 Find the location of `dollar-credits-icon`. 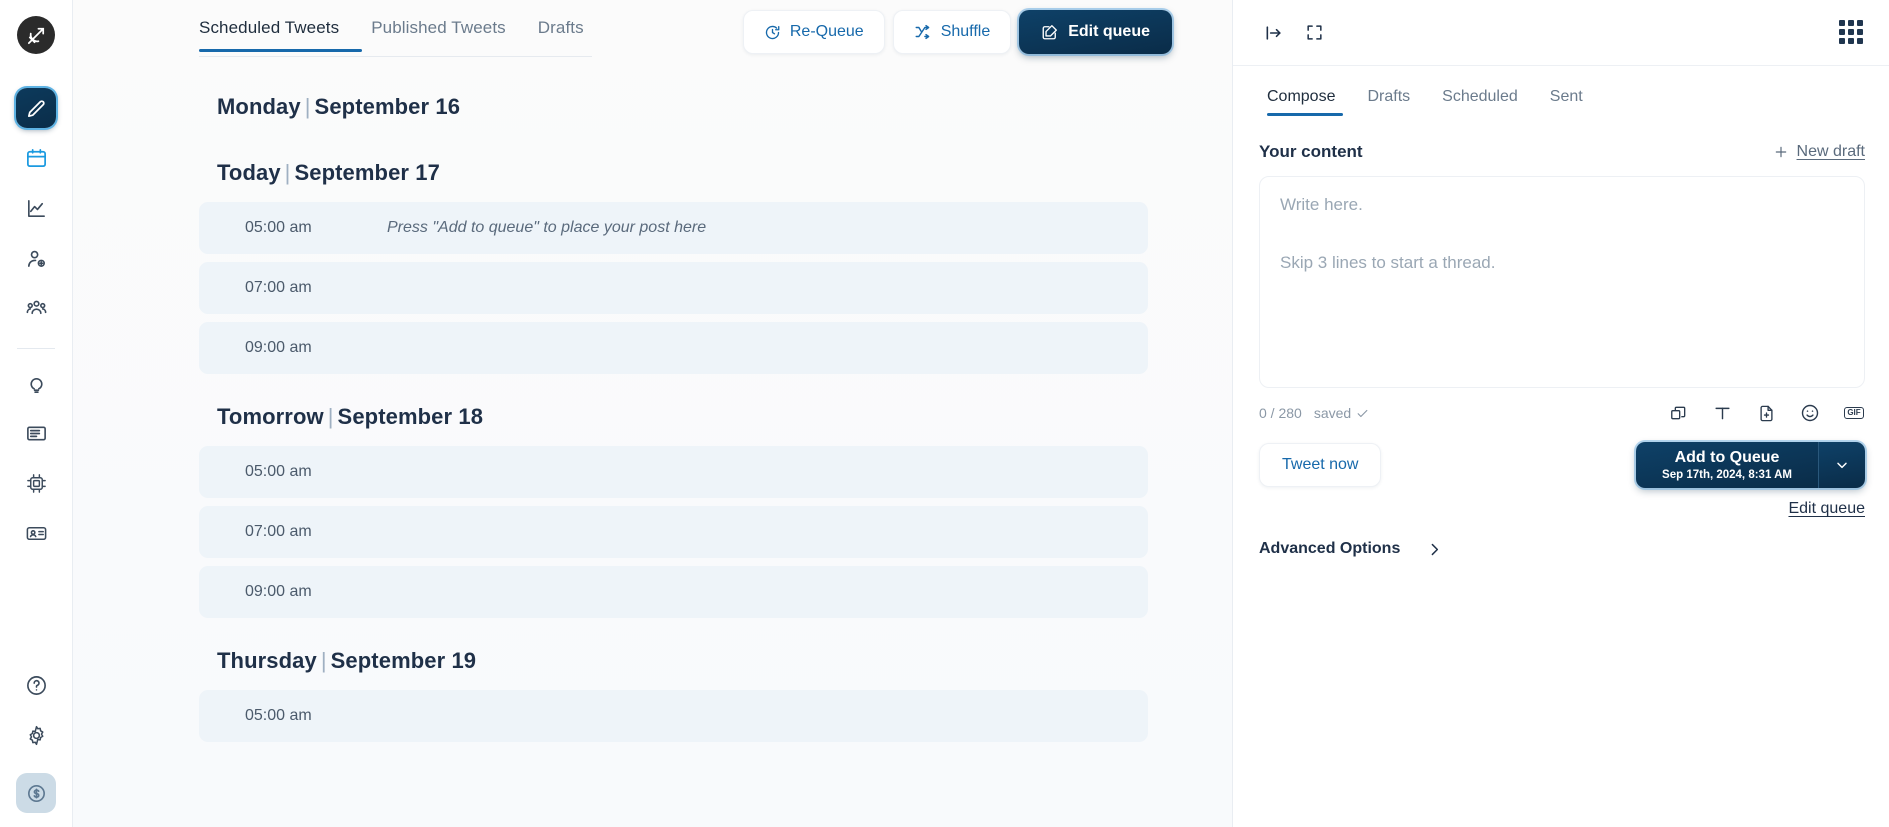

dollar-credits-icon is located at coordinates (36, 793).